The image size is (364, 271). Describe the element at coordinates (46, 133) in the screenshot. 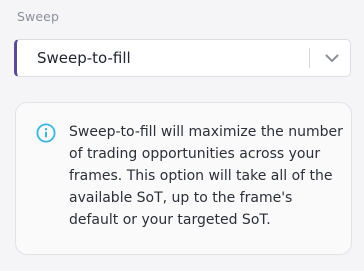

I see `info-icon` at that location.